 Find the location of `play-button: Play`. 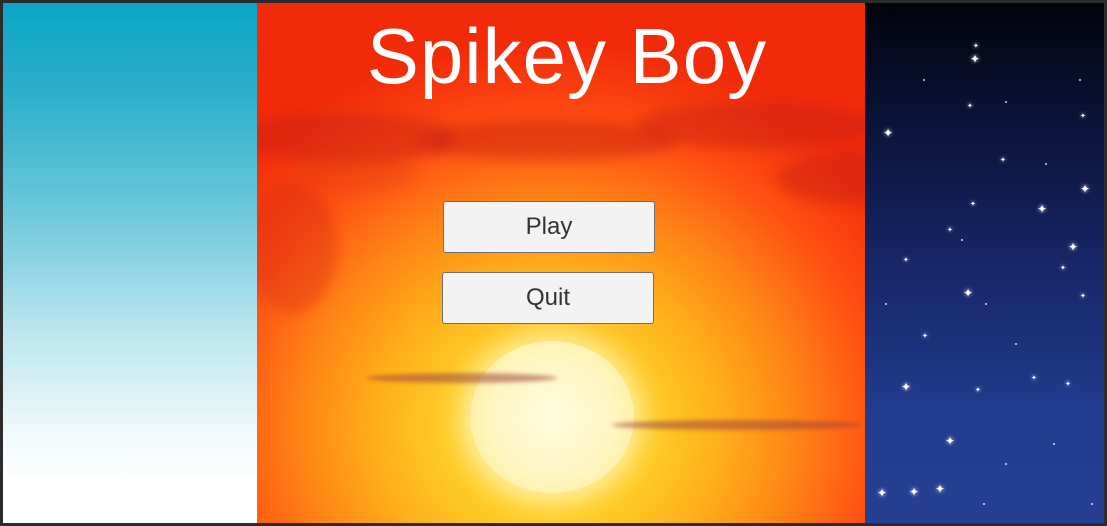

play-button: Play is located at coordinates (549, 227).